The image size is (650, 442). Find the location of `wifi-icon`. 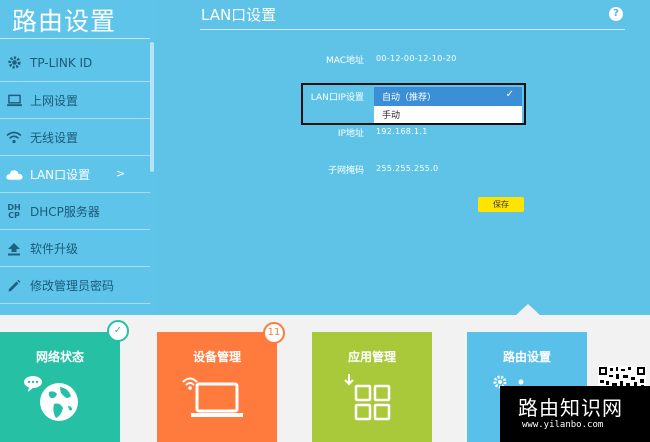

wifi-icon is located at coordinates (14, 138).